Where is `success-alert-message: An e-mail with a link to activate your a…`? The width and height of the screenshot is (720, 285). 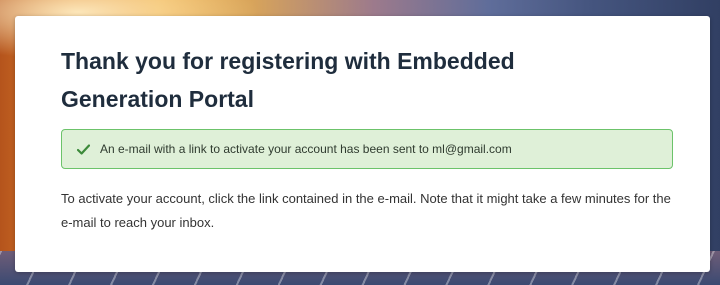
success-alert-message: An e-mail with a link to activate your a… is located at coordinates (306, 149).